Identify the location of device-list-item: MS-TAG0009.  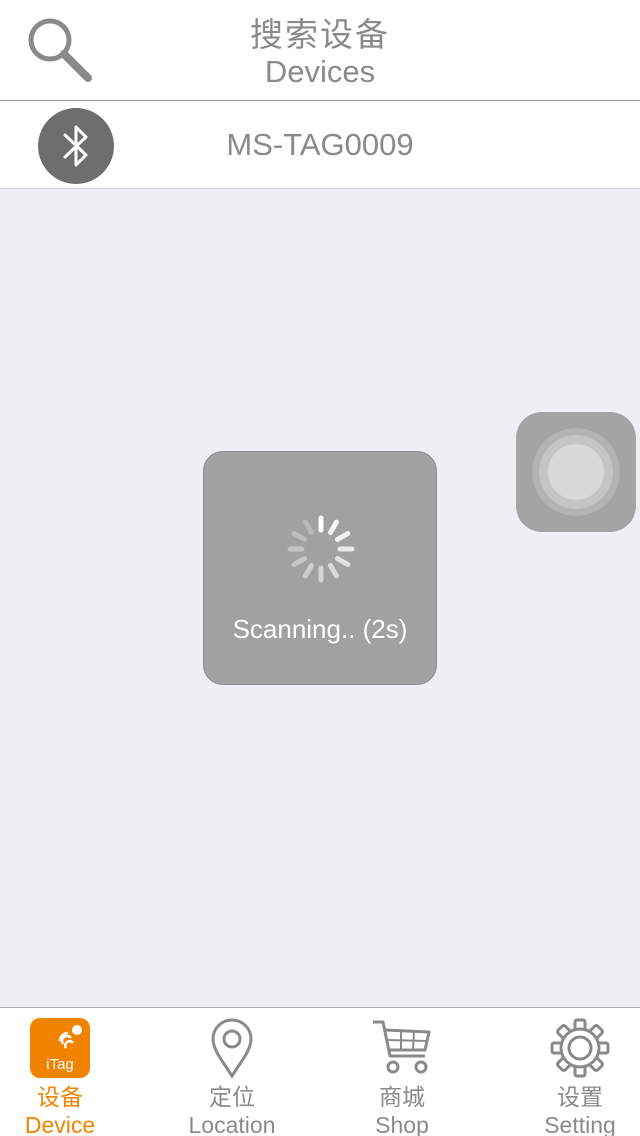
(320, 145).